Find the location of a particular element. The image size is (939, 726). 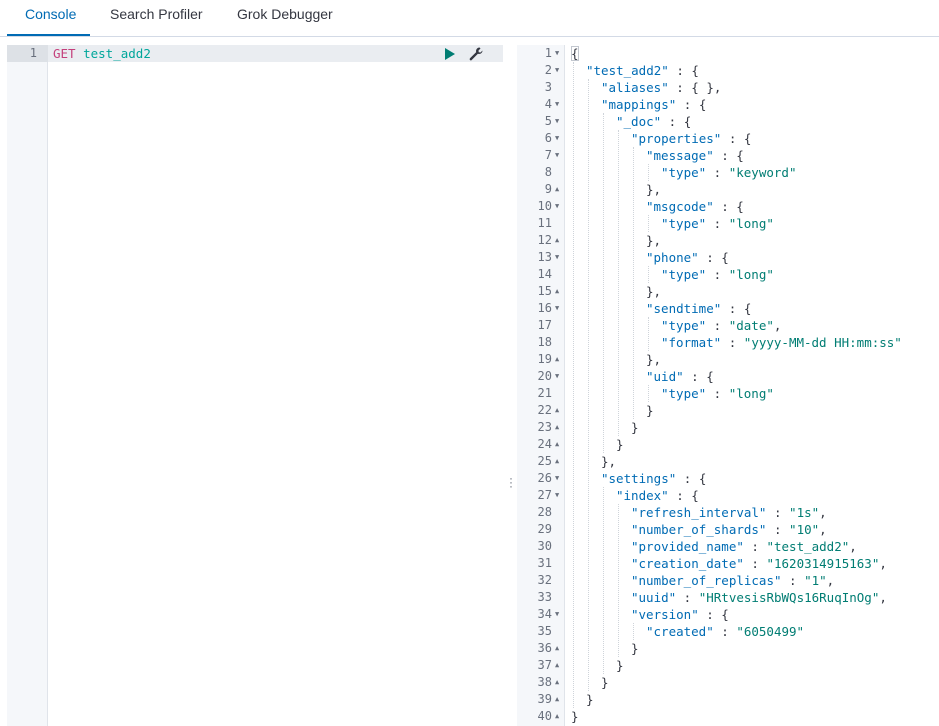

response-line: "test_add2" : { is located at coordinates (635, 70).